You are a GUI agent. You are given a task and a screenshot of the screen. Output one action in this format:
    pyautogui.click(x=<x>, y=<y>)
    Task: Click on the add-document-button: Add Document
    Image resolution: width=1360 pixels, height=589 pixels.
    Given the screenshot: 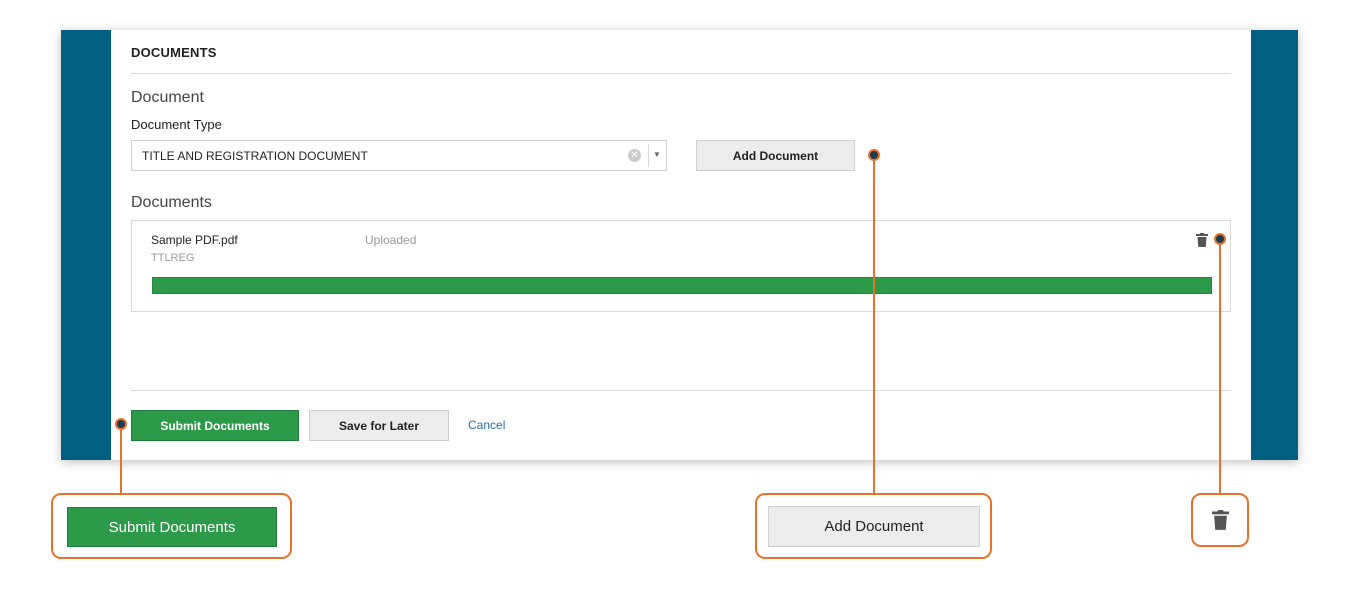 What is the action you would take?
    pyautogui.click(x=775, y=155)
    